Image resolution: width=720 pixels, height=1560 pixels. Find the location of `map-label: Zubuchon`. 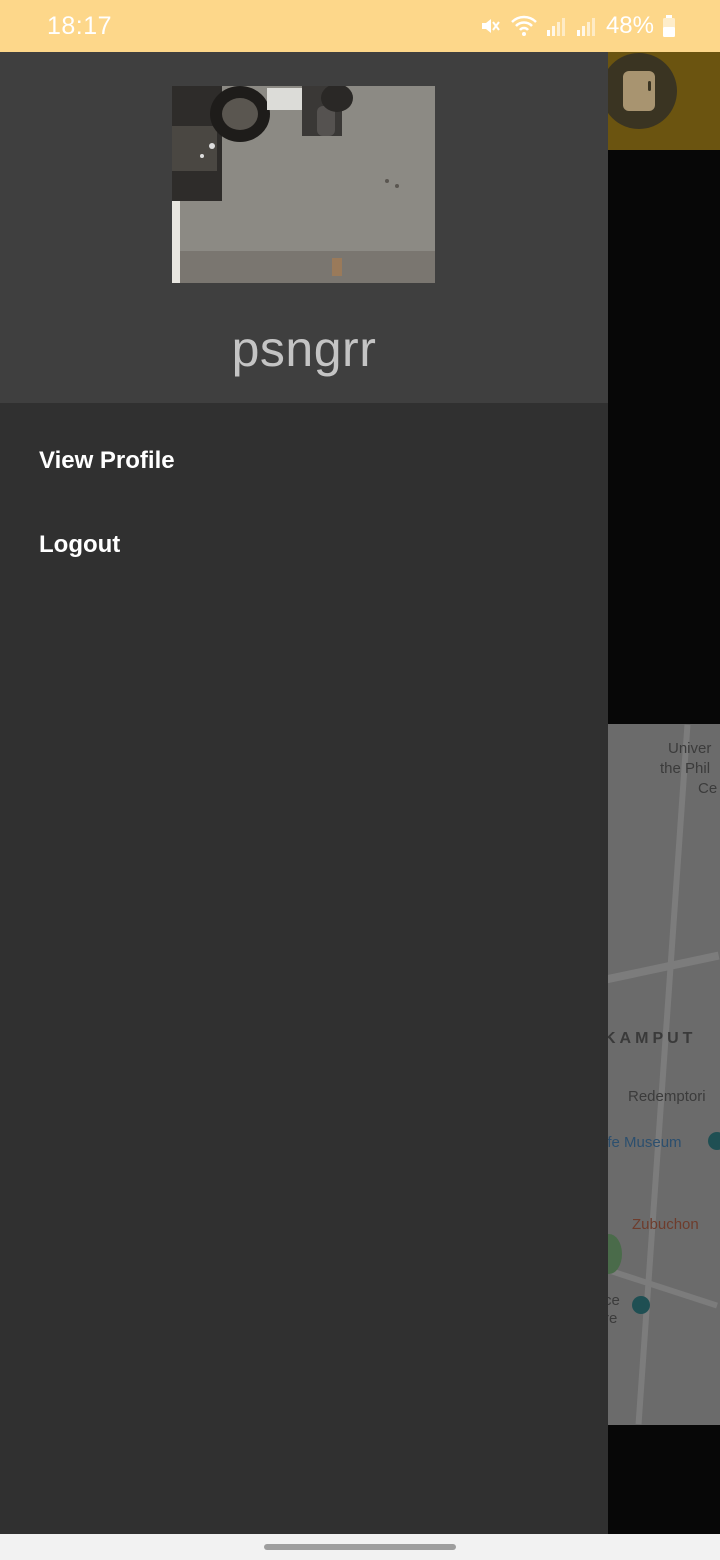

map-label: Zubuchon is located at coordinates (665, 1224).